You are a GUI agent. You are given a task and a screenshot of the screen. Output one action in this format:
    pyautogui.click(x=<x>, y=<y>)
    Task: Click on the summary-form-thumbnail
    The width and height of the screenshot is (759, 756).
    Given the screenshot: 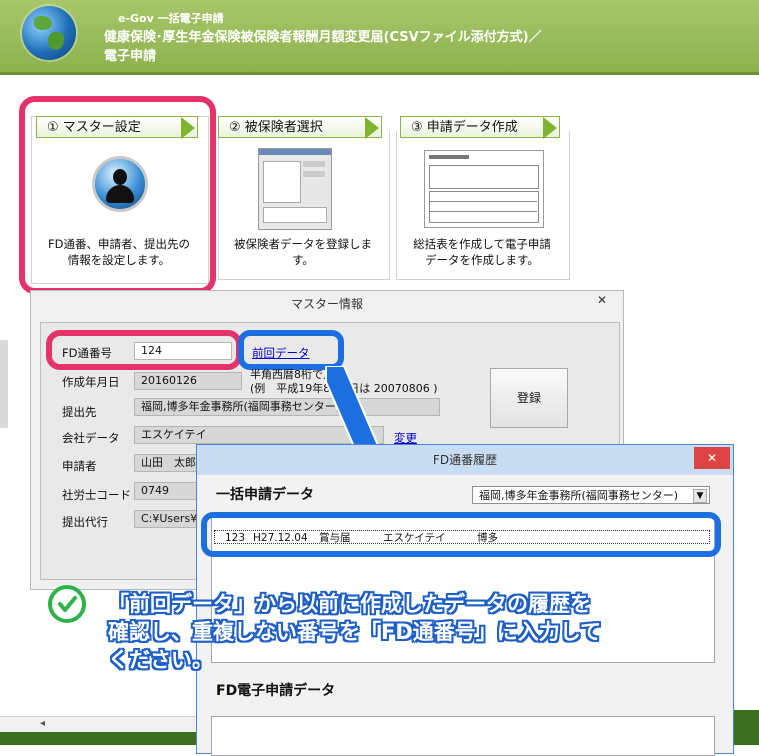 What is the action you would take?
    pyautogui.click(x=484, y=189)
    